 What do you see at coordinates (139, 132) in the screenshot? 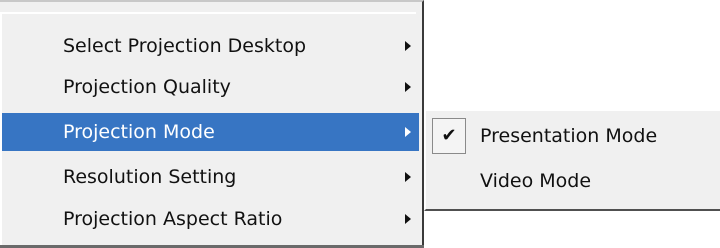
I see `menu-item-label: Projection Mode` at bounding box center [139, 132].